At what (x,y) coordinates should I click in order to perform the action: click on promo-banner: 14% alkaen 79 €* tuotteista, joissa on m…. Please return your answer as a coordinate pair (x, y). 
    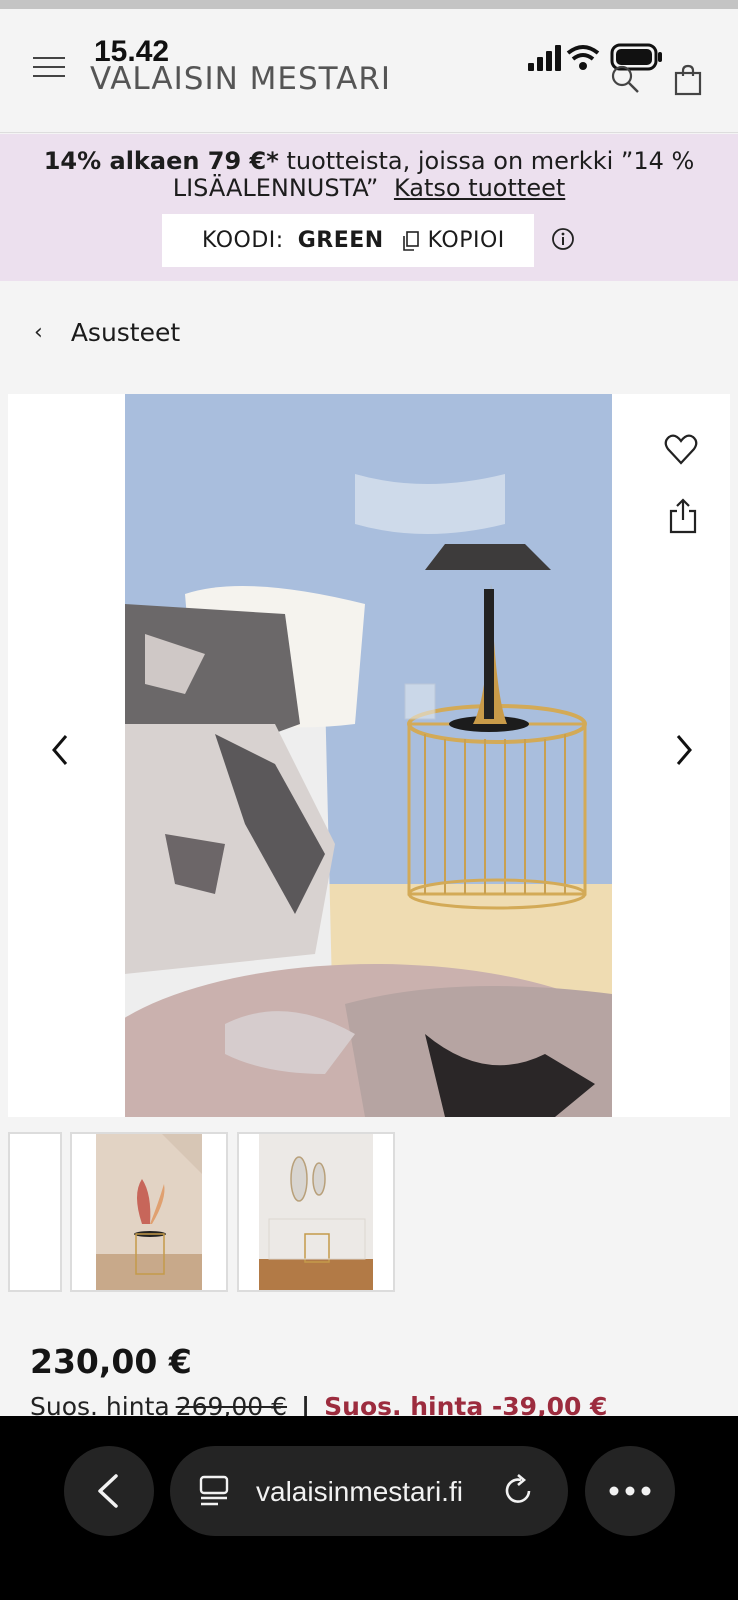
    Looking at the image, I should click on (369, 207).